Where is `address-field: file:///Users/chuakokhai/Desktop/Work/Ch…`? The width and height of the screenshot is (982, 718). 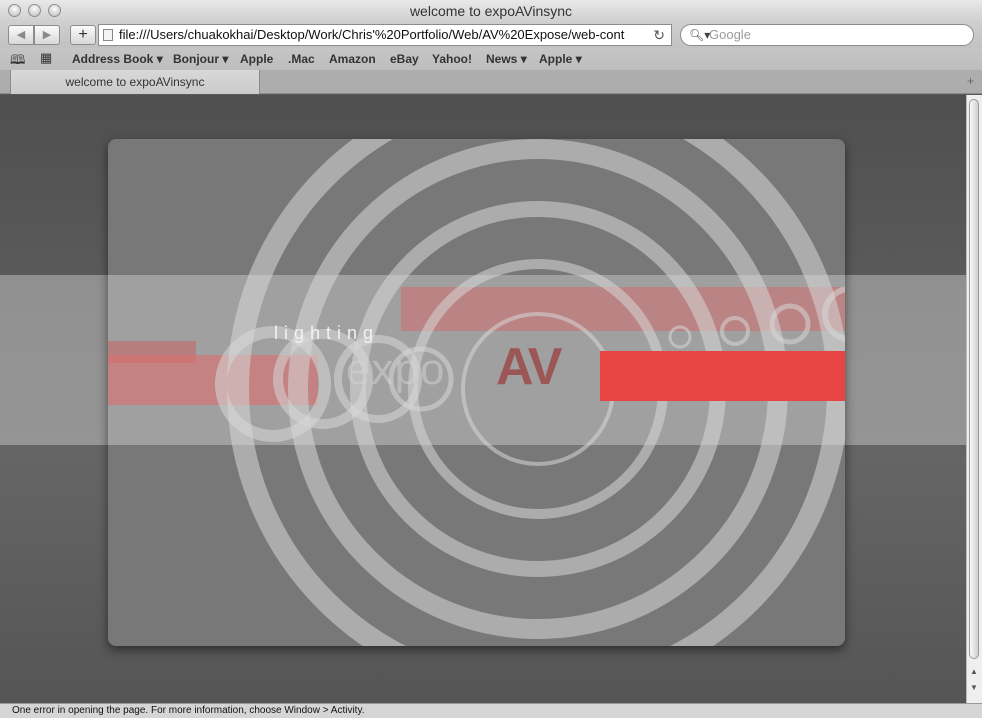 address-field: file:///Users/chuakokhai/Desktop/Work/Ch… is located at coordinates (385, 35).